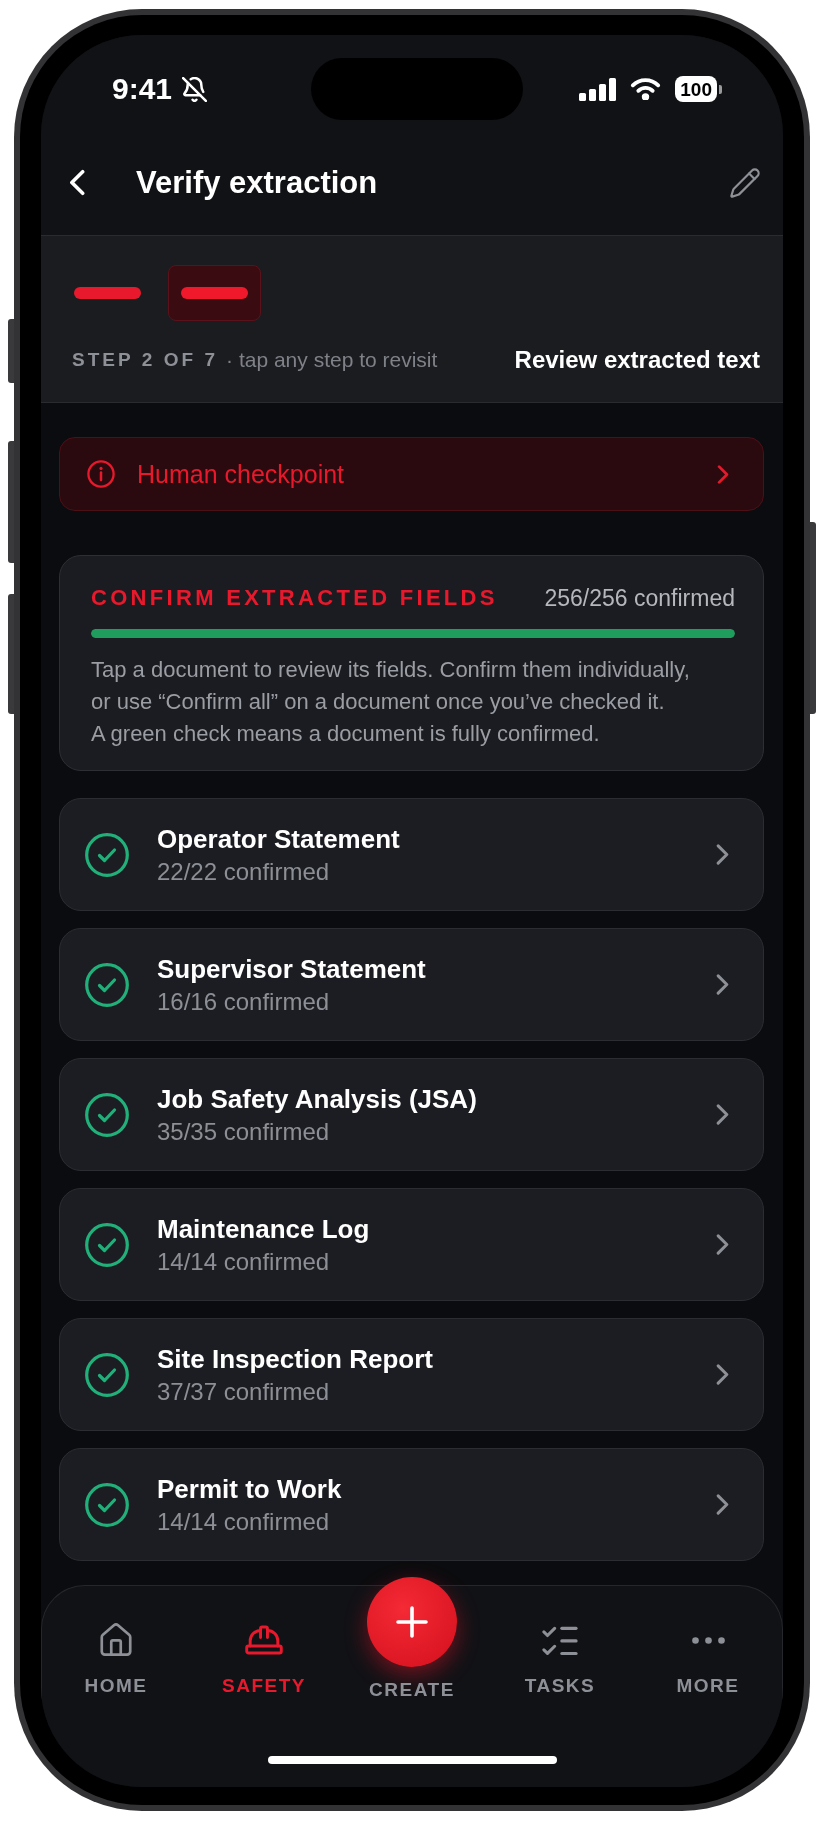 This screenshot has height=1821, width=824. What do you see at coordinates (411, 854) in the screenshot?
I see `document-card: Operator Statement 22/22 confirmed` at bounding box center [411, 854].